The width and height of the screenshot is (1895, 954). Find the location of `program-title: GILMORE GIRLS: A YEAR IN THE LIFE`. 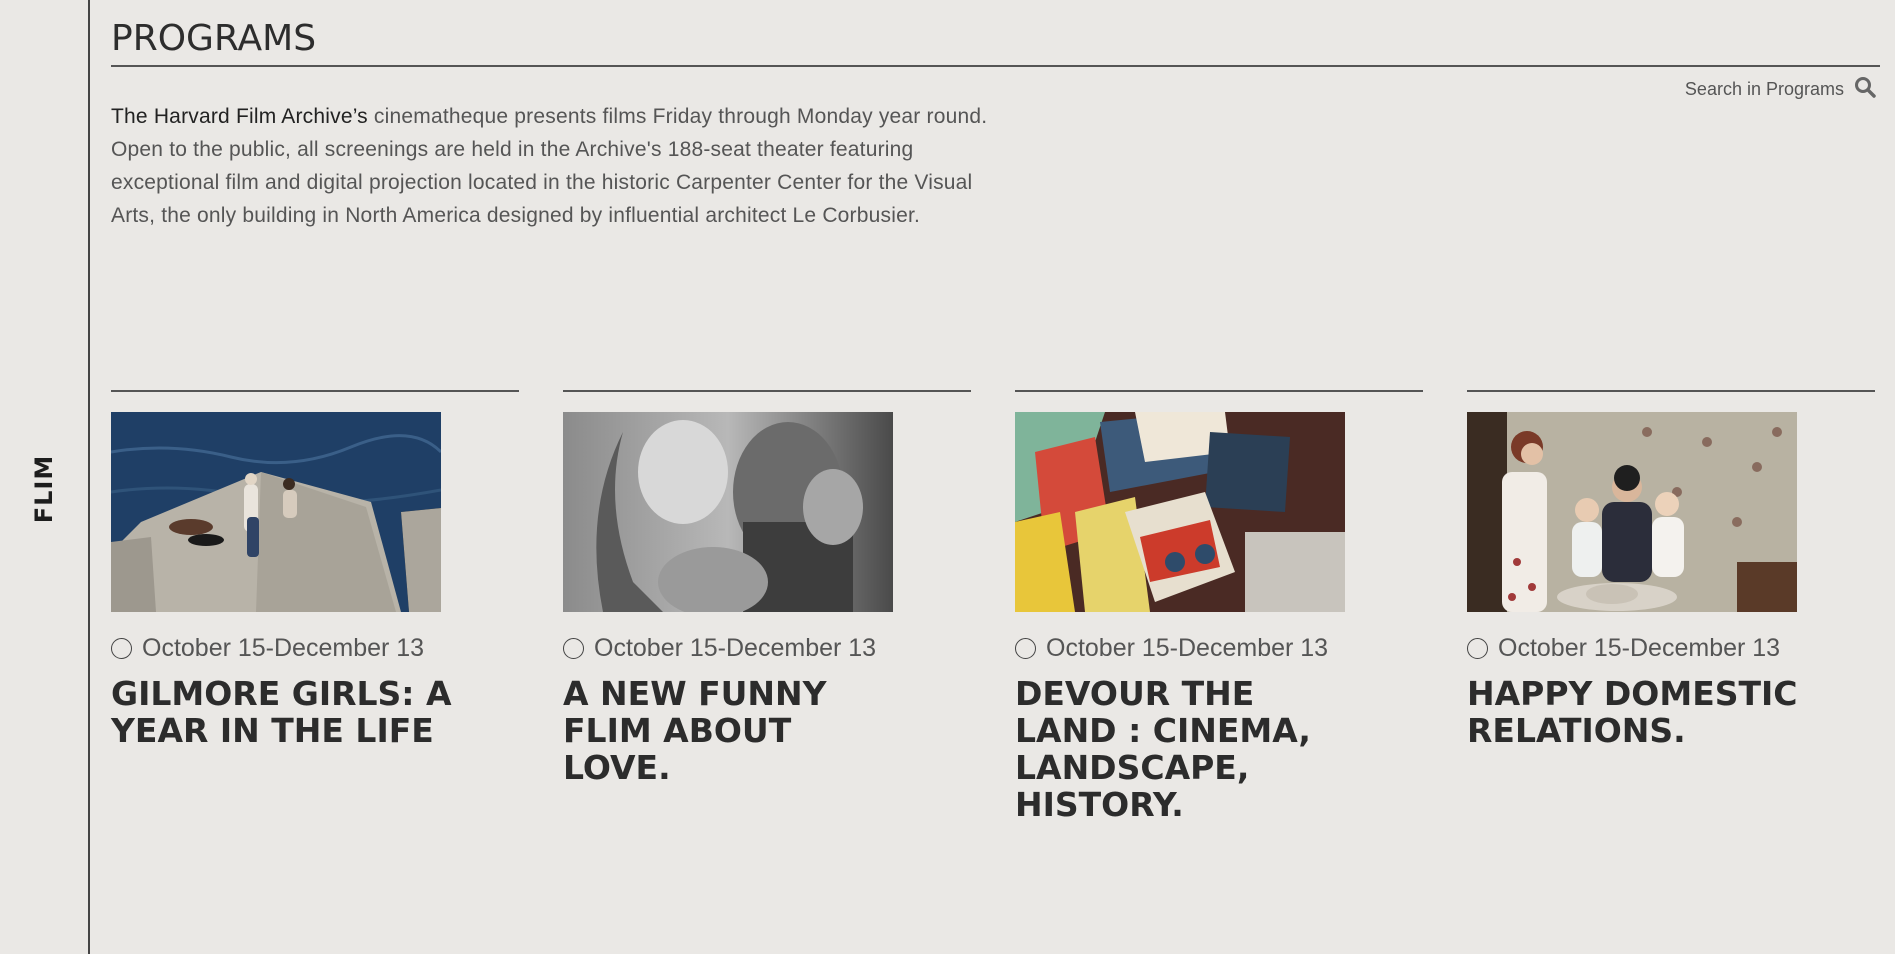

program-title: GILMORE GIRLS: A YEAR IN THE LIFE is located at coordinates (283, 712).